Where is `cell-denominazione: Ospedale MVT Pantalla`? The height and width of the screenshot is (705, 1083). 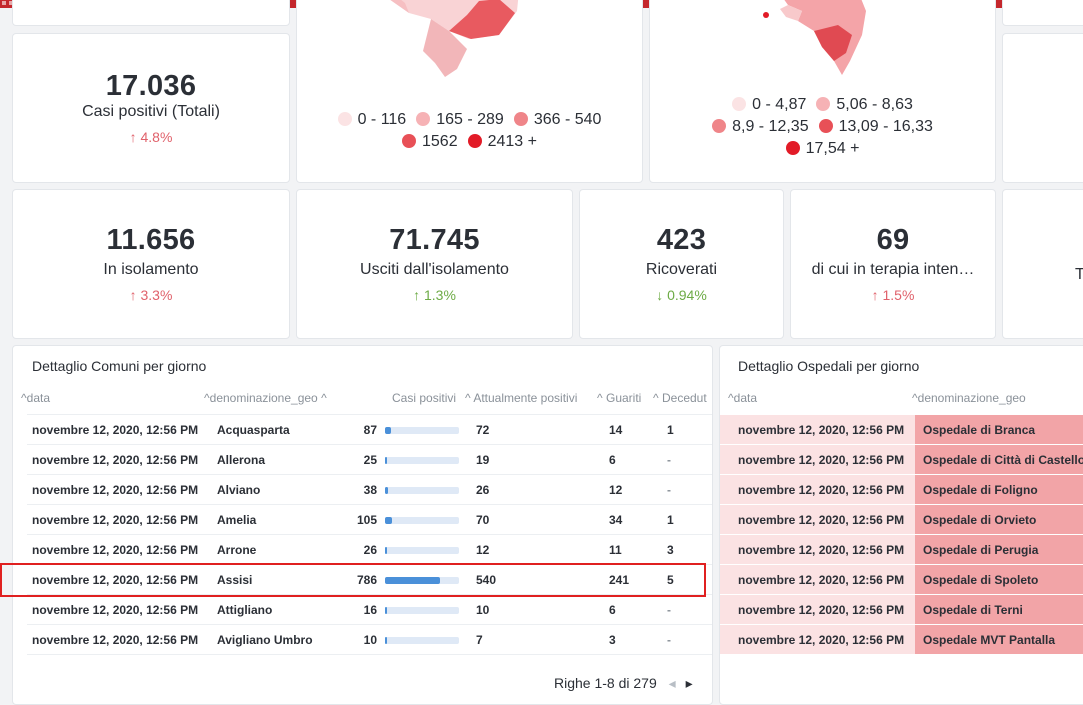
cell-denominazione: Ospedale MVT Pantalla is located at coordinates (989, 640).